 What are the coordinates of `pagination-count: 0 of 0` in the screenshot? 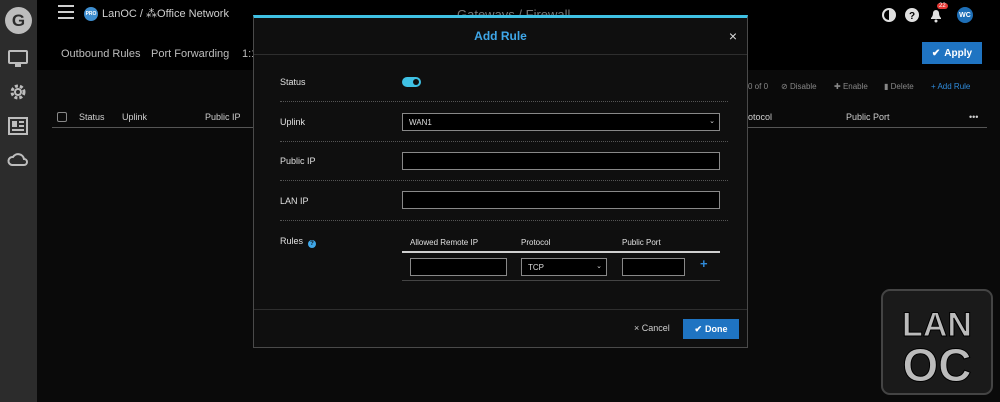 It's located at (758, 86).